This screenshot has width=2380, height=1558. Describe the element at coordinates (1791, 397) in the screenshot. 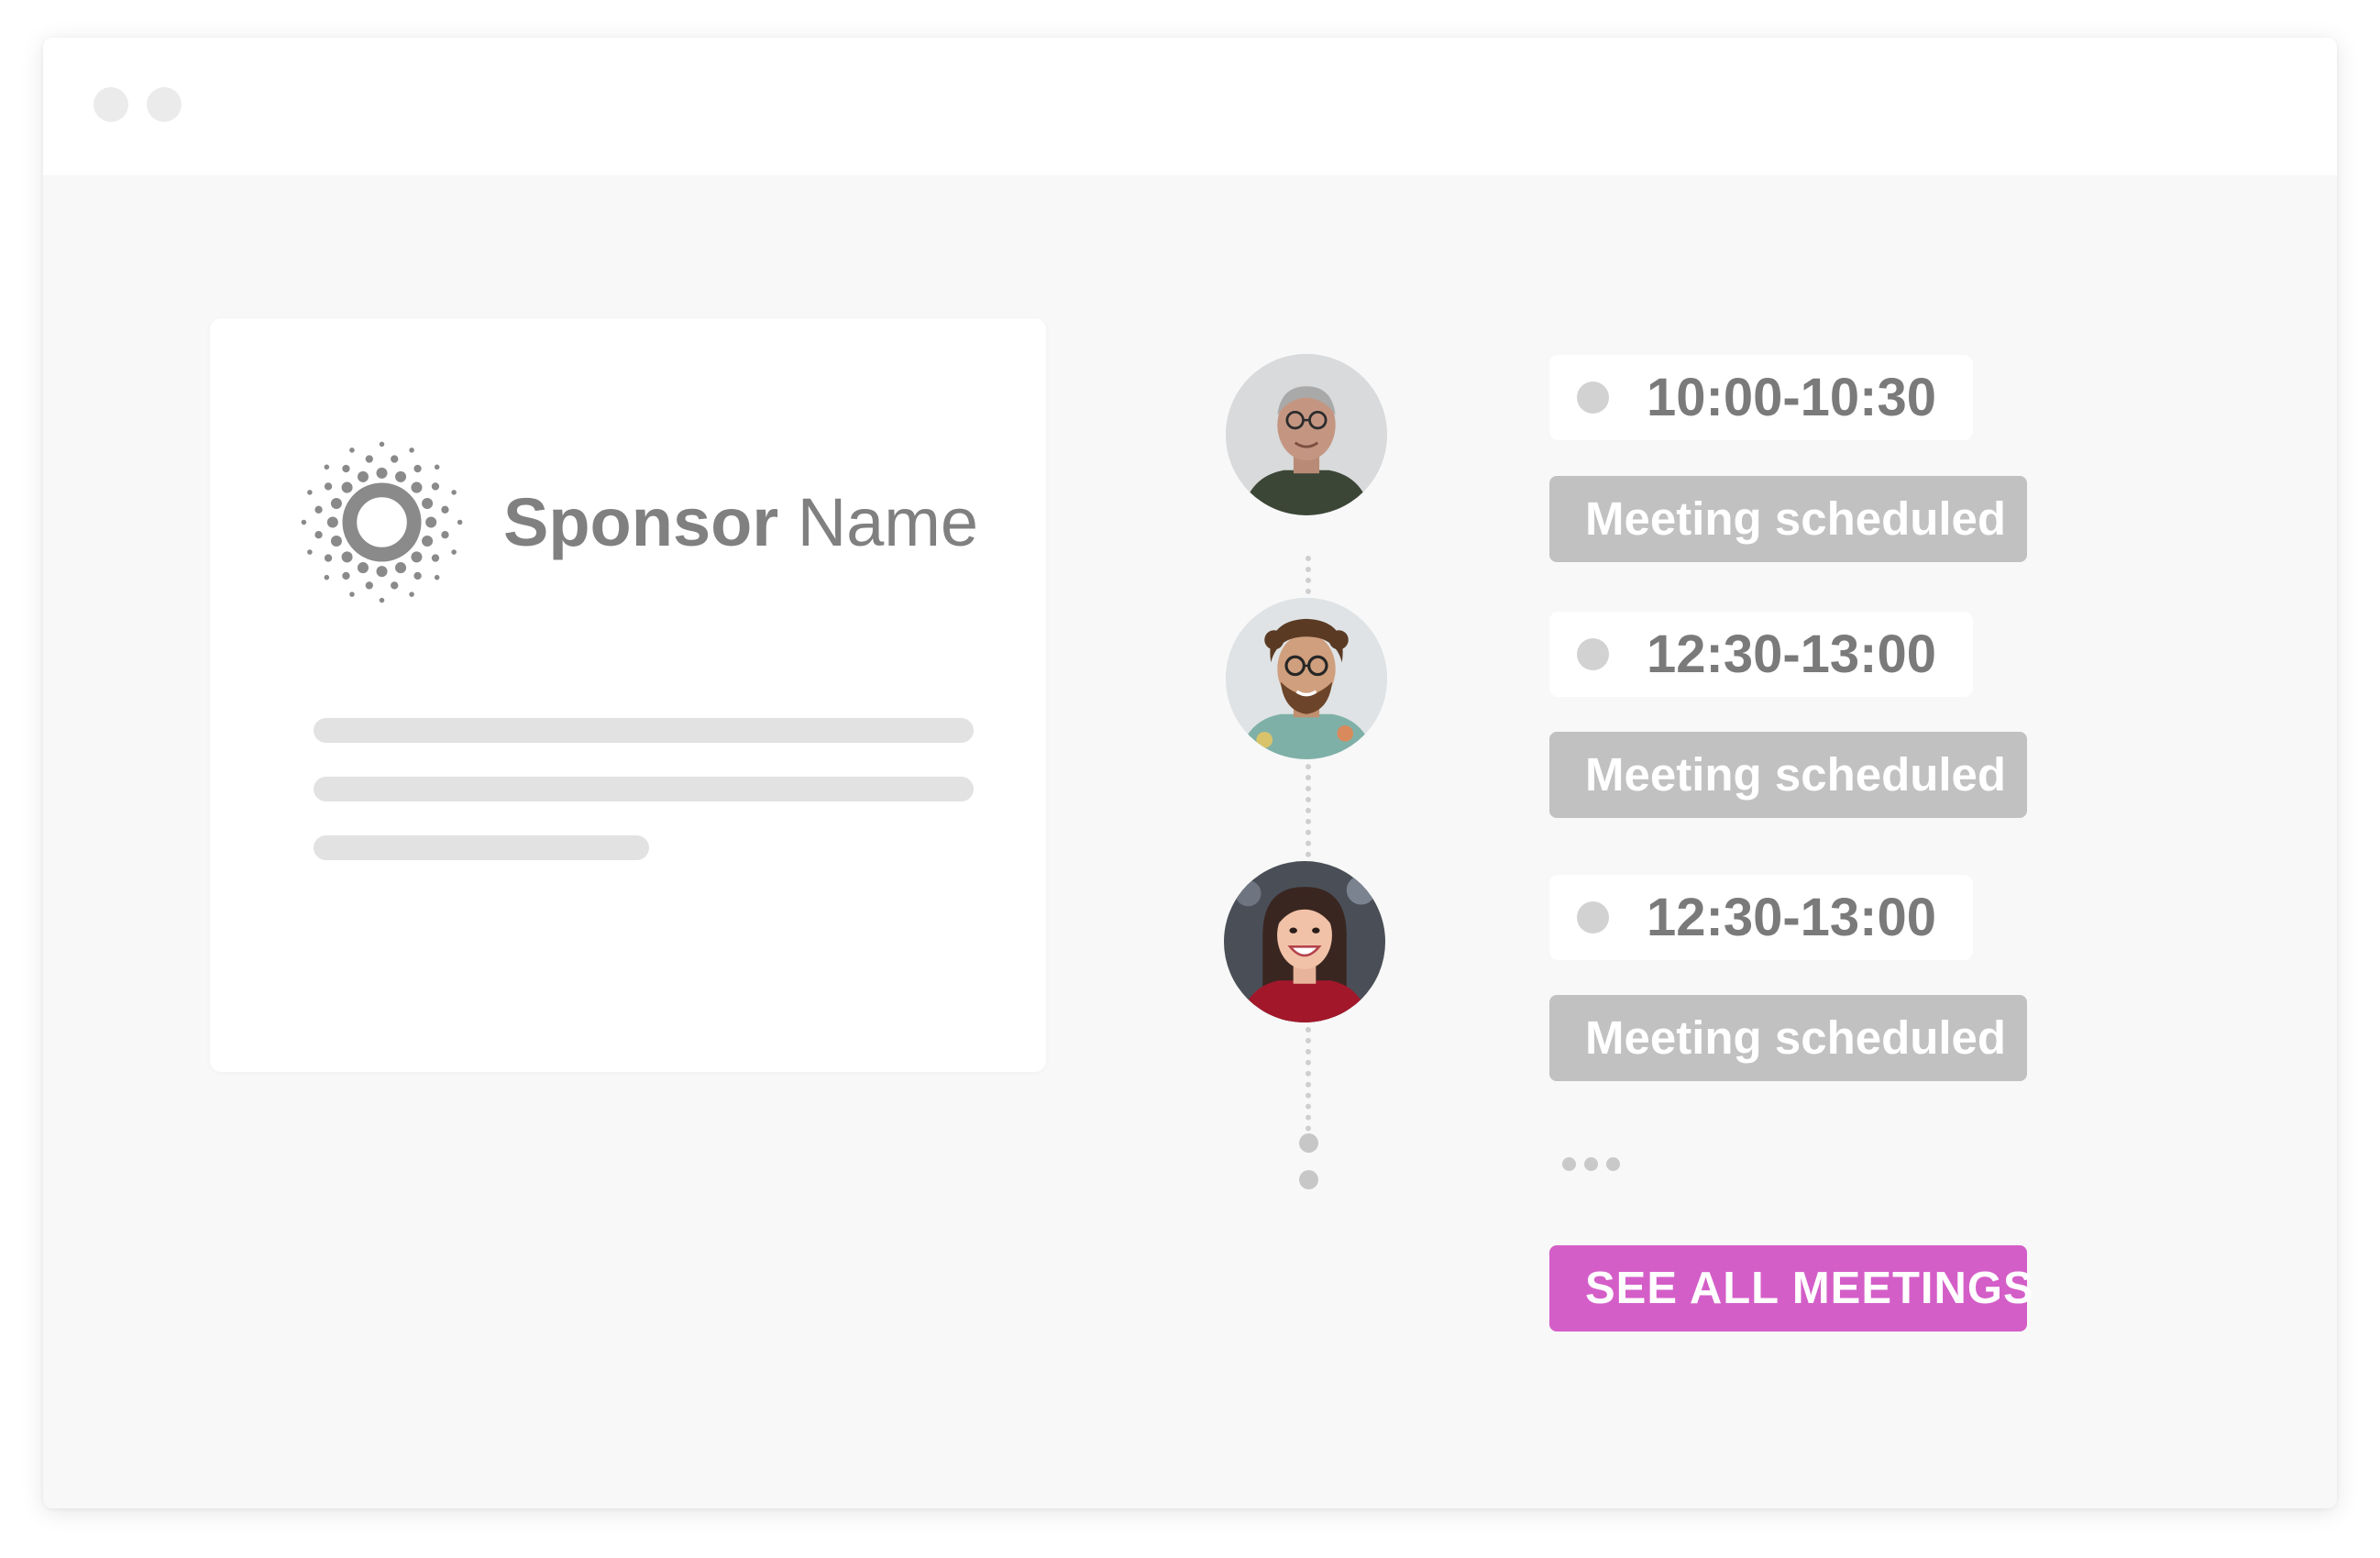

I see `meeting-time: 10:00-10:30` at that location.